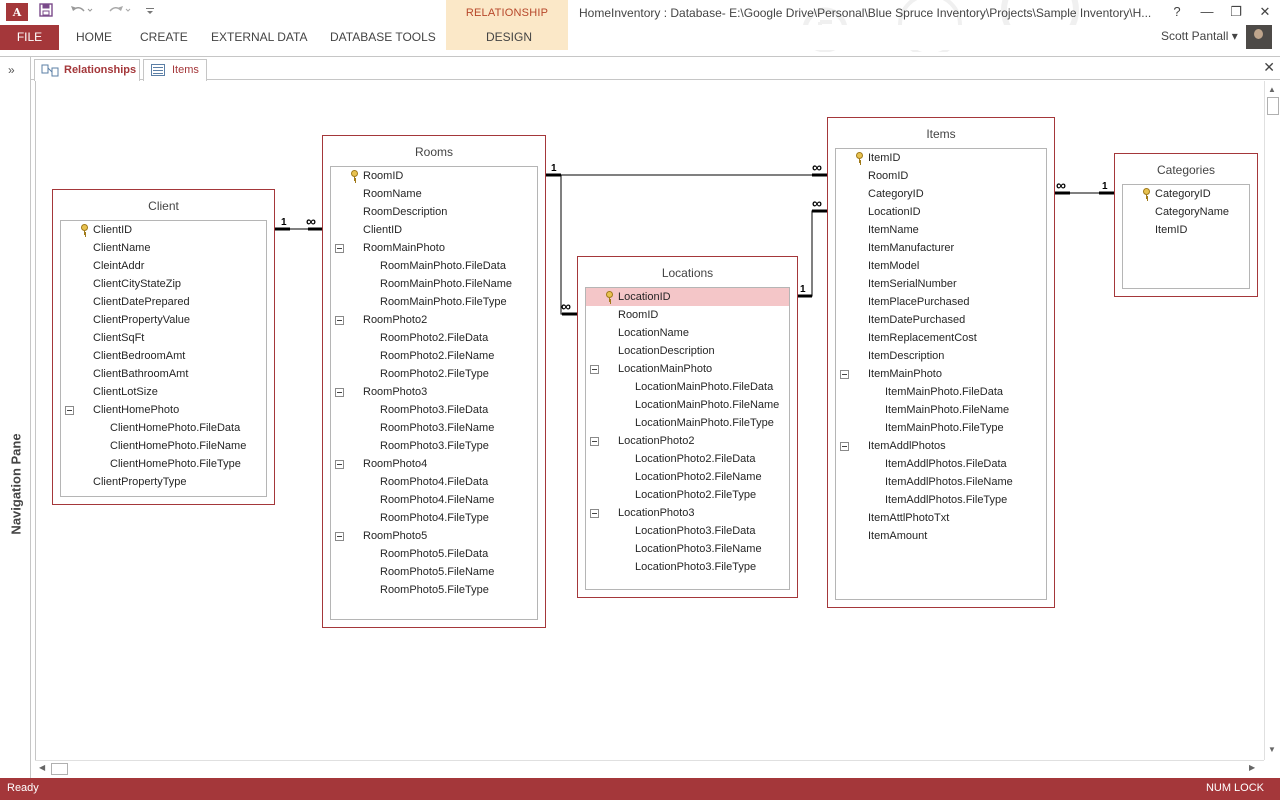  I want to click on field-row: ClientBathroomAmt, so click(163, 374).